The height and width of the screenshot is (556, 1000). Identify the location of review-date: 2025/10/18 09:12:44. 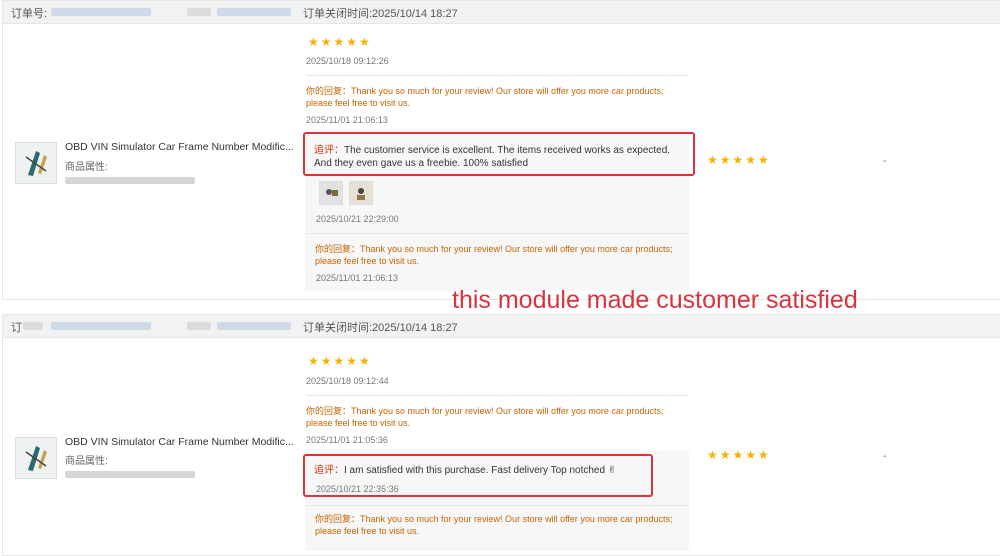
(347, 381).